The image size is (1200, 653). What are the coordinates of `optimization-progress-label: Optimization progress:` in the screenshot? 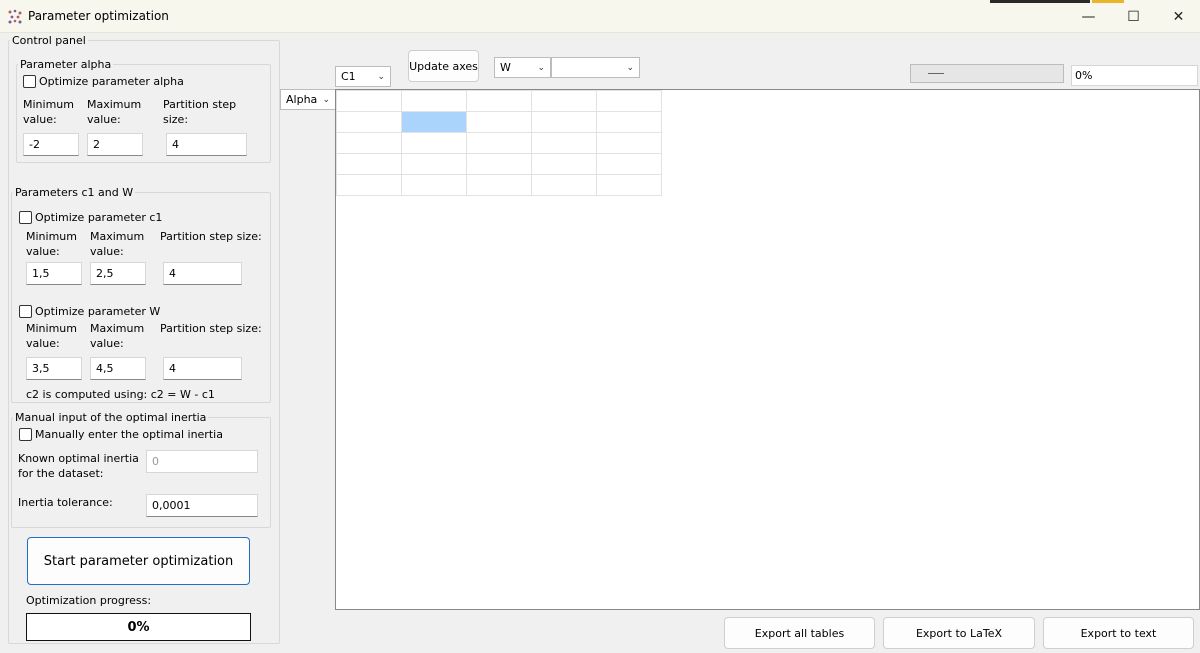 It's located at (89, 600).